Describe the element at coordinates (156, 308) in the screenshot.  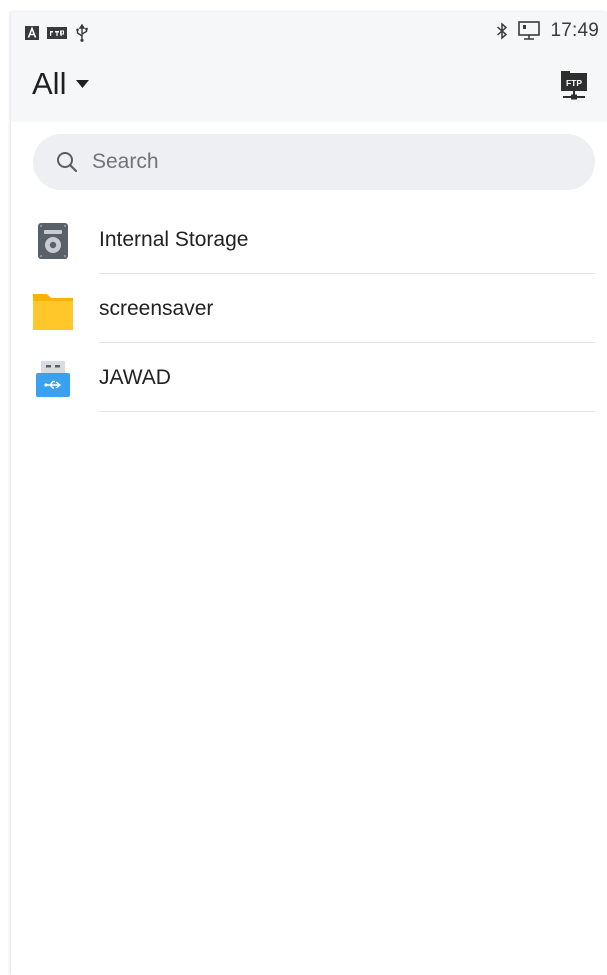
I see `list-item-label: screensaver` at that location.